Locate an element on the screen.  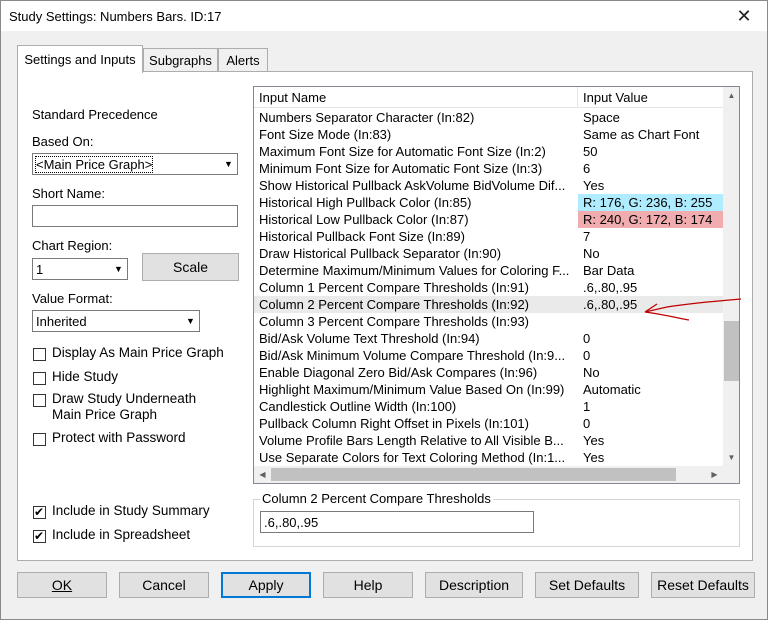
protect-with-password-checkbox: Protect with Password is located at coordinates (109, 438).